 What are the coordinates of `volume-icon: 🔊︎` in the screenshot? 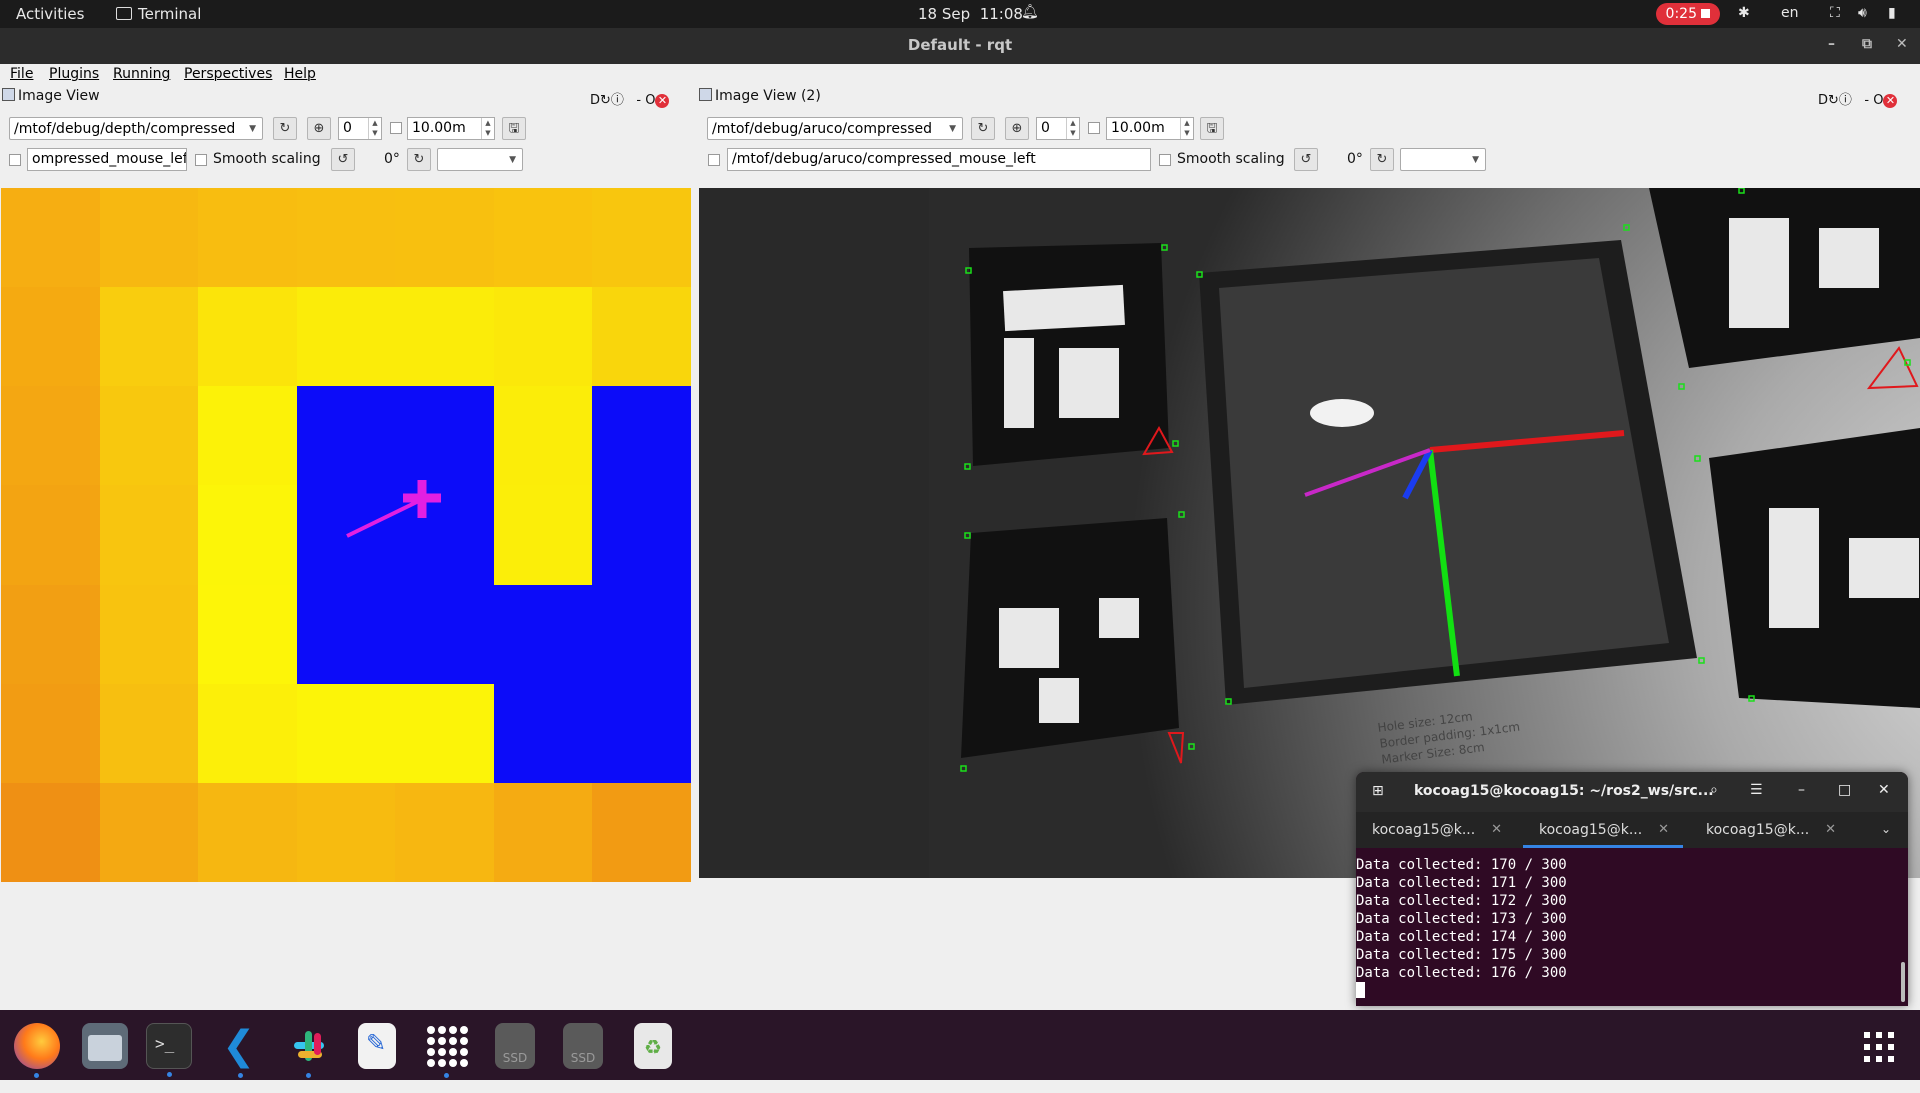 It's located at (1862, 13).